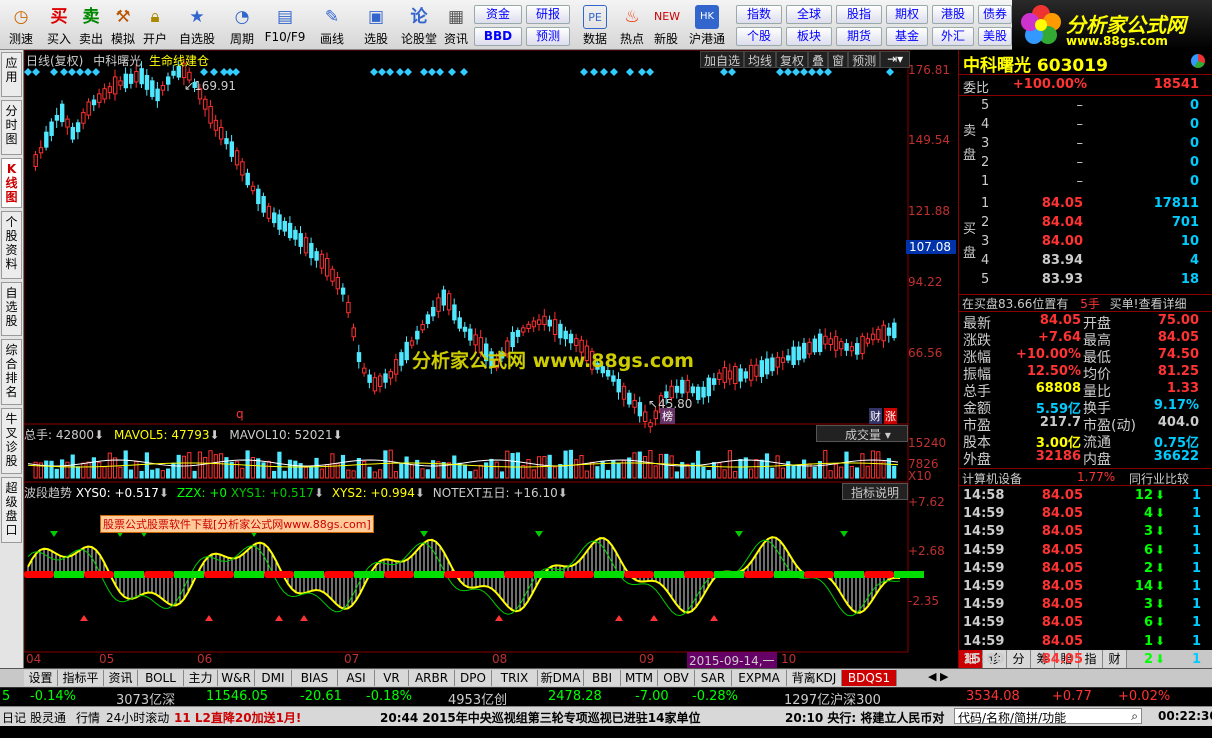 The width and height of the screenshot is (1212, 738). What do you see at coordinates (237, 524) in the screenshot?
I see `ad-banner: 股票公式股票软件下载[分析家公式网www.88gs.com]` at bounding box center [237, 524].